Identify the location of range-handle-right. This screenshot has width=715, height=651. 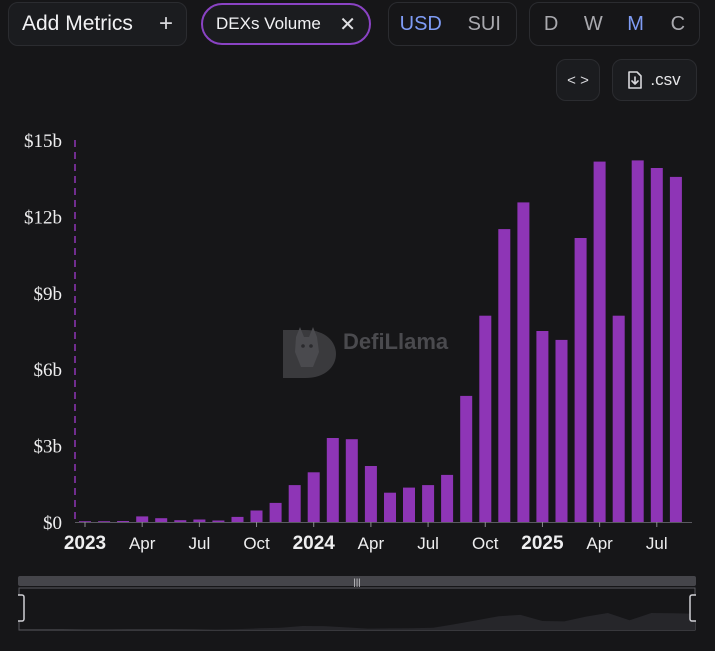
(692, 608).